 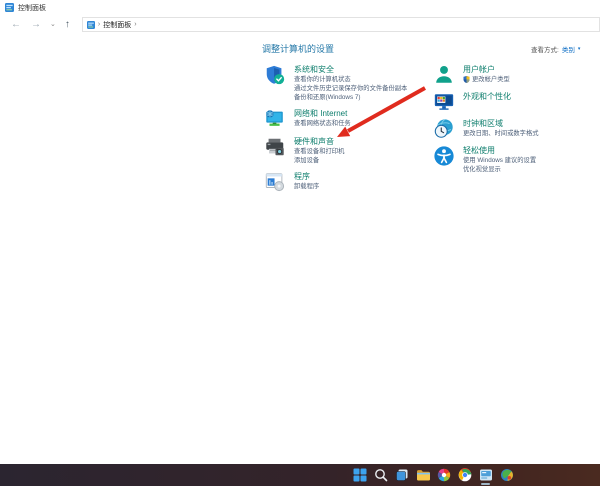 I want to click on category-network-internet-body: 网络和 Internet 查看网络状态和任务, so click(x=322, y=119).